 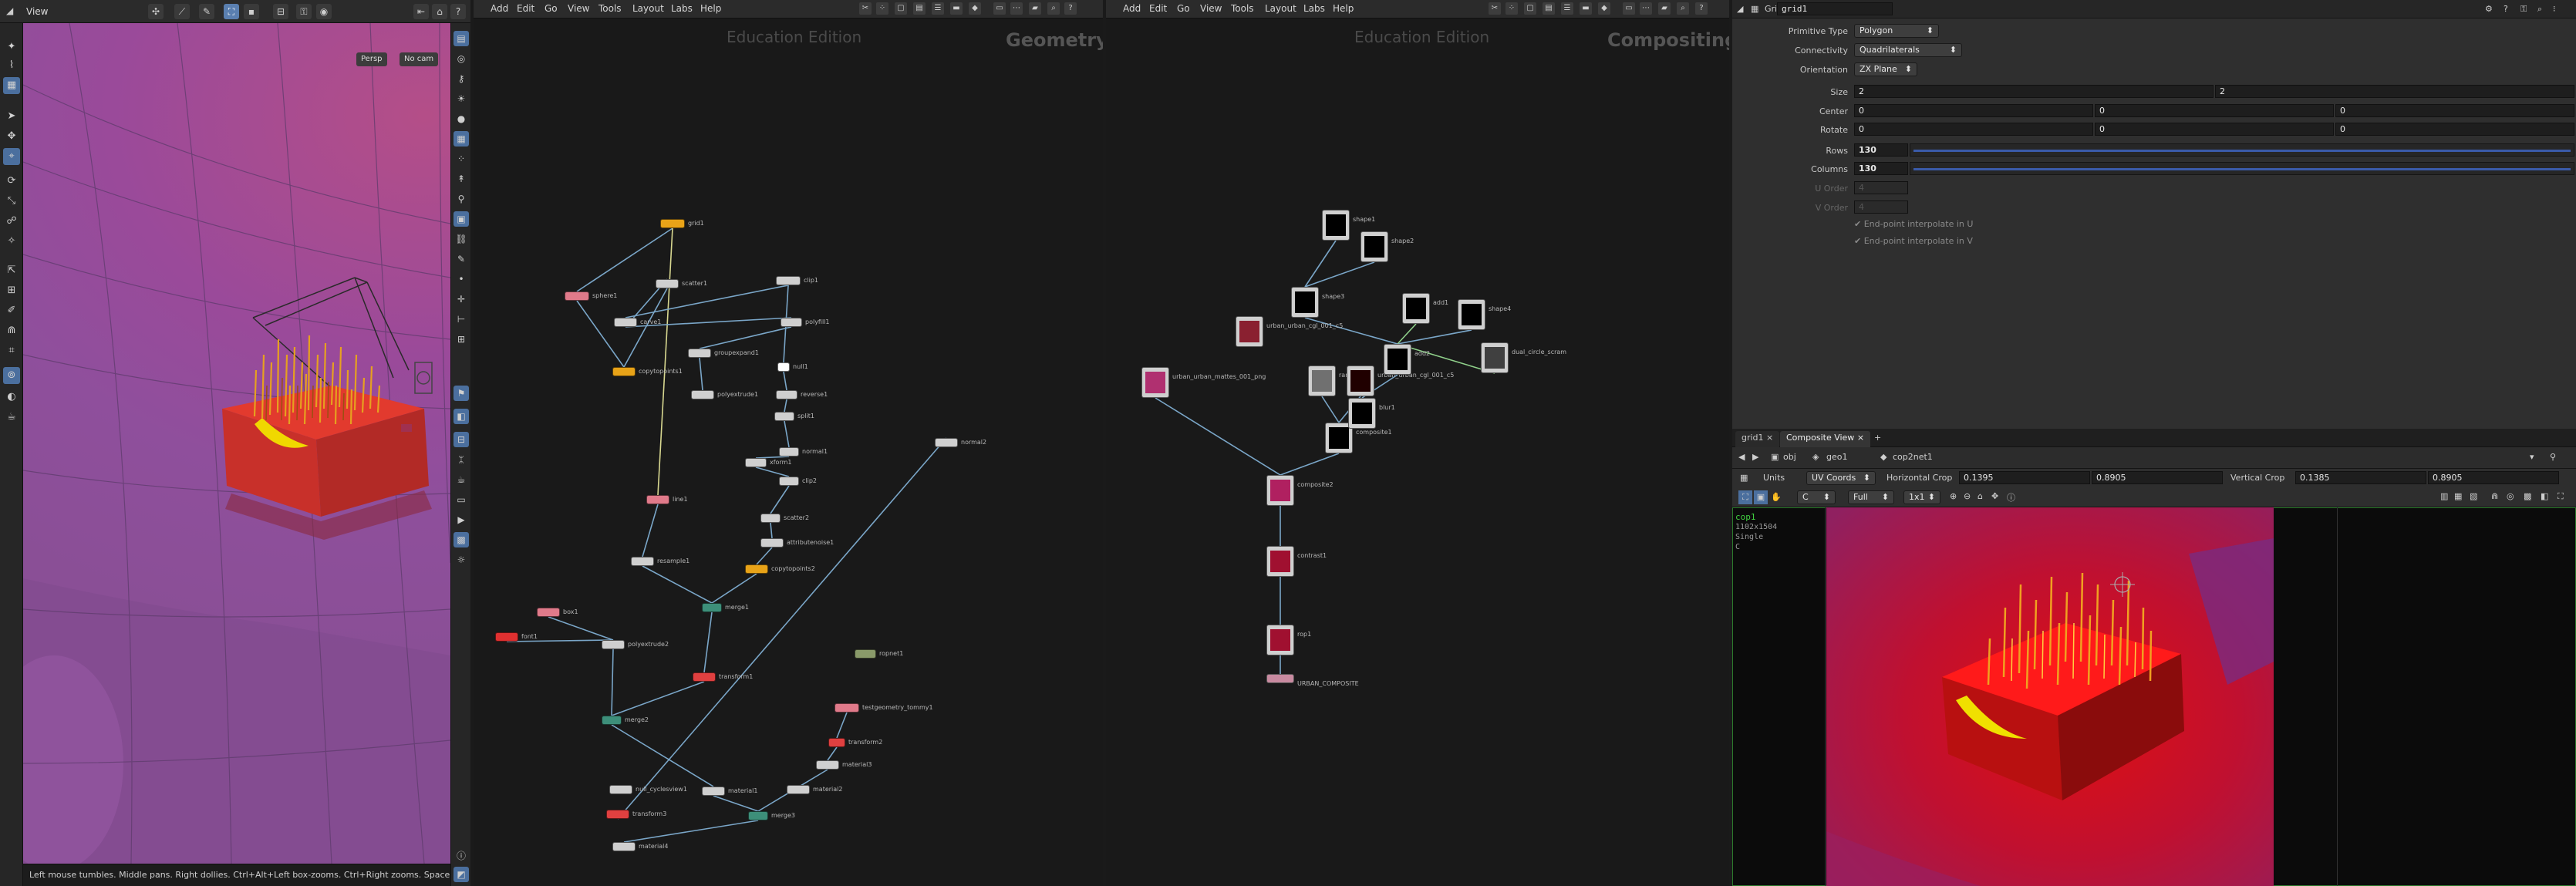 What do you see at coordinates (1776, 497) in the screenshot?
I see `hand-icon: ✋` at bounding box center [1776, 497].